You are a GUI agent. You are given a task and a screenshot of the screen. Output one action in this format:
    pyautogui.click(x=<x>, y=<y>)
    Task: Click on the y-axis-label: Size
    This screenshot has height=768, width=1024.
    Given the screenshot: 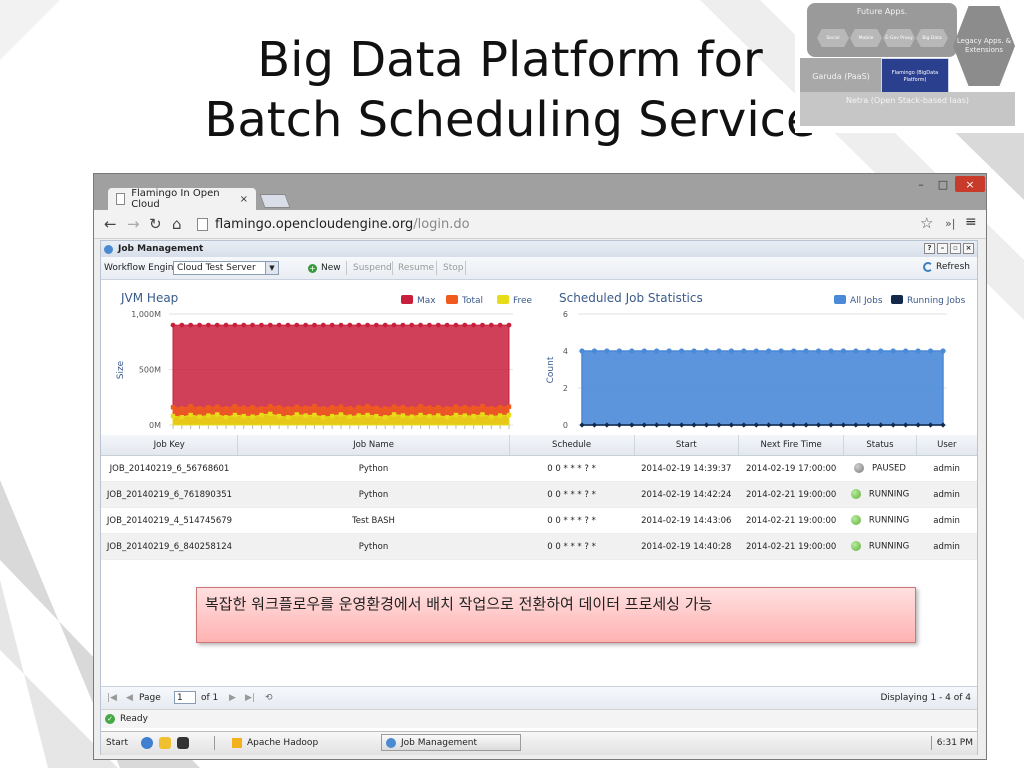 What is the action you would take?
    pyautogui.click(x=121, y=369)
    